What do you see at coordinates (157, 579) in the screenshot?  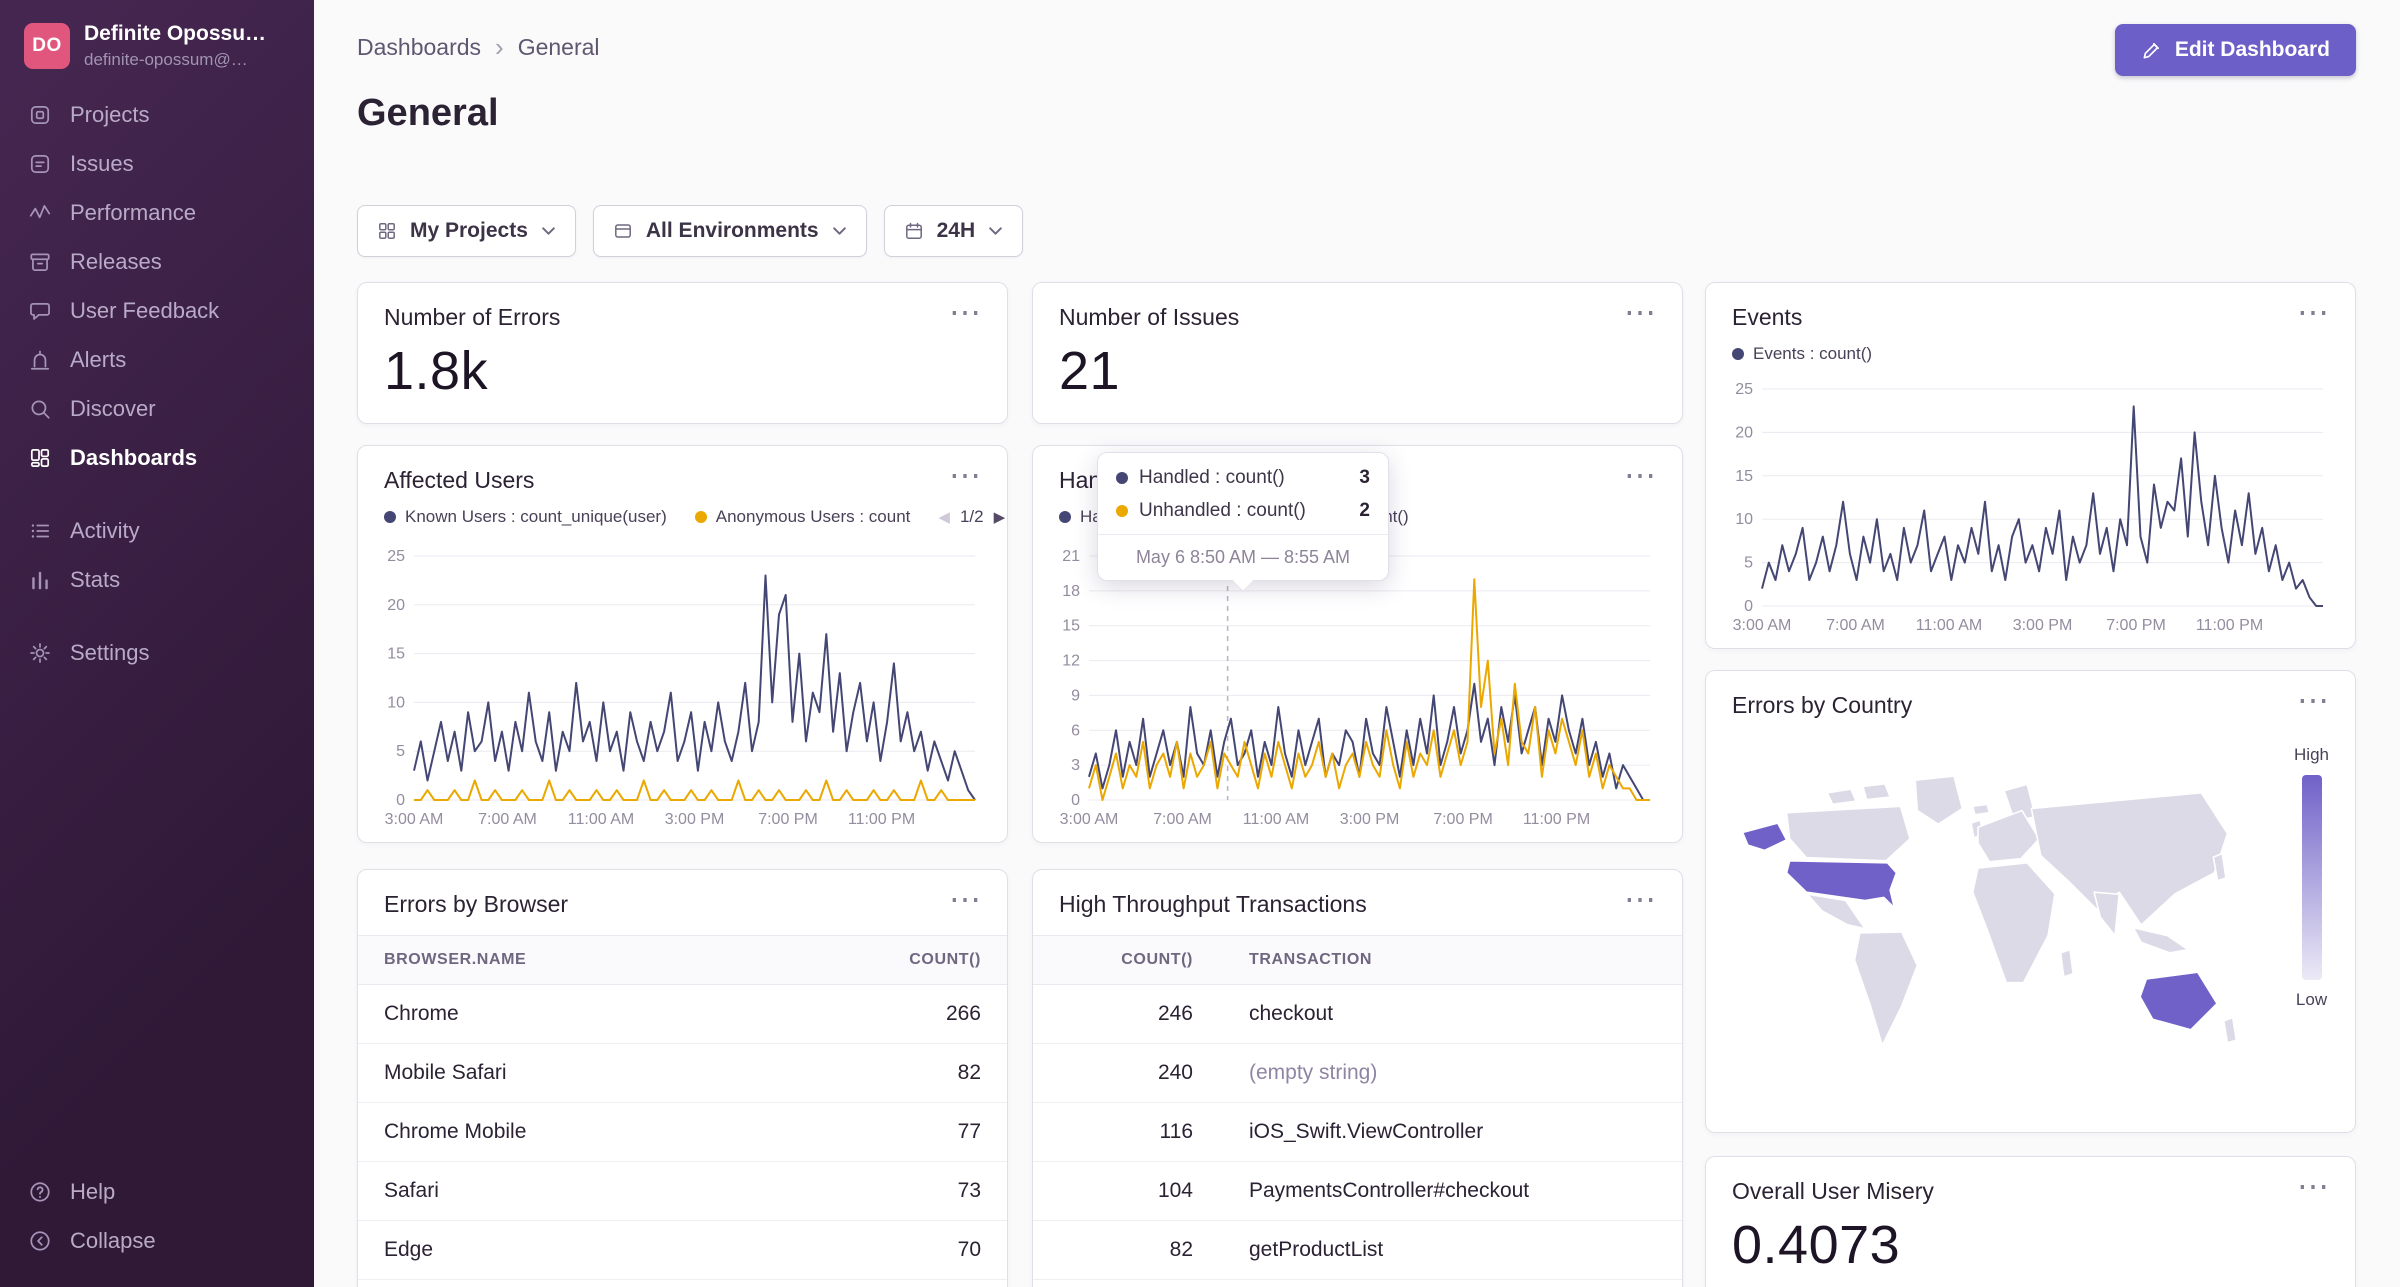 I see `sidebar-item-stats: Stats` at bounding box center [157, 579].